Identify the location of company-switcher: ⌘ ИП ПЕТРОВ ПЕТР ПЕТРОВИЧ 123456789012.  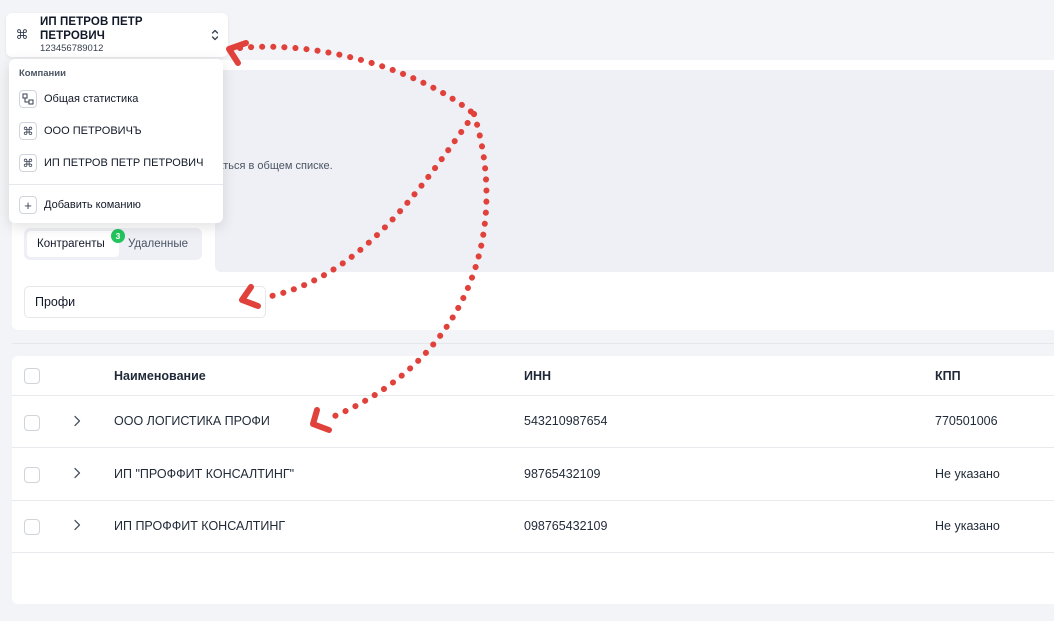
(117, 35).